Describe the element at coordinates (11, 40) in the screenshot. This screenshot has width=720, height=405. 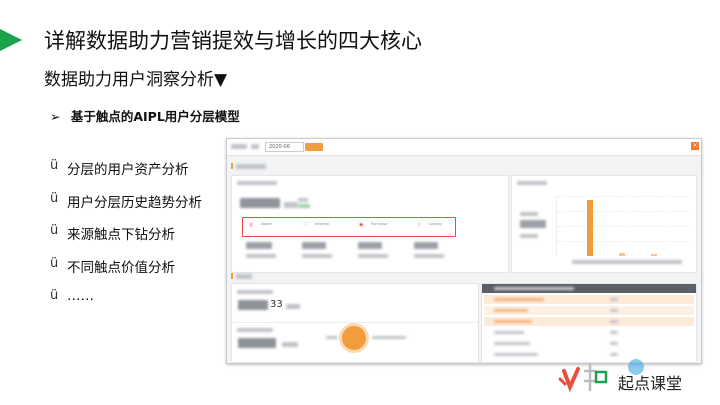
I see `title-accent-arrow` at that location.